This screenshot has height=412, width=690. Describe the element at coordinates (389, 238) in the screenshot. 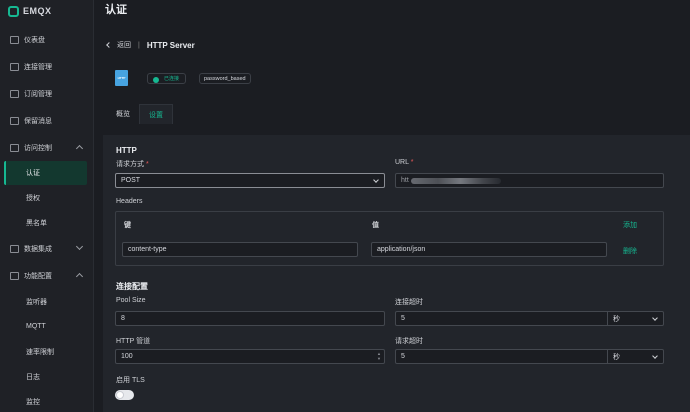

I see `headers-table: 键 值 添加 content-type application/json 删除` at that location.